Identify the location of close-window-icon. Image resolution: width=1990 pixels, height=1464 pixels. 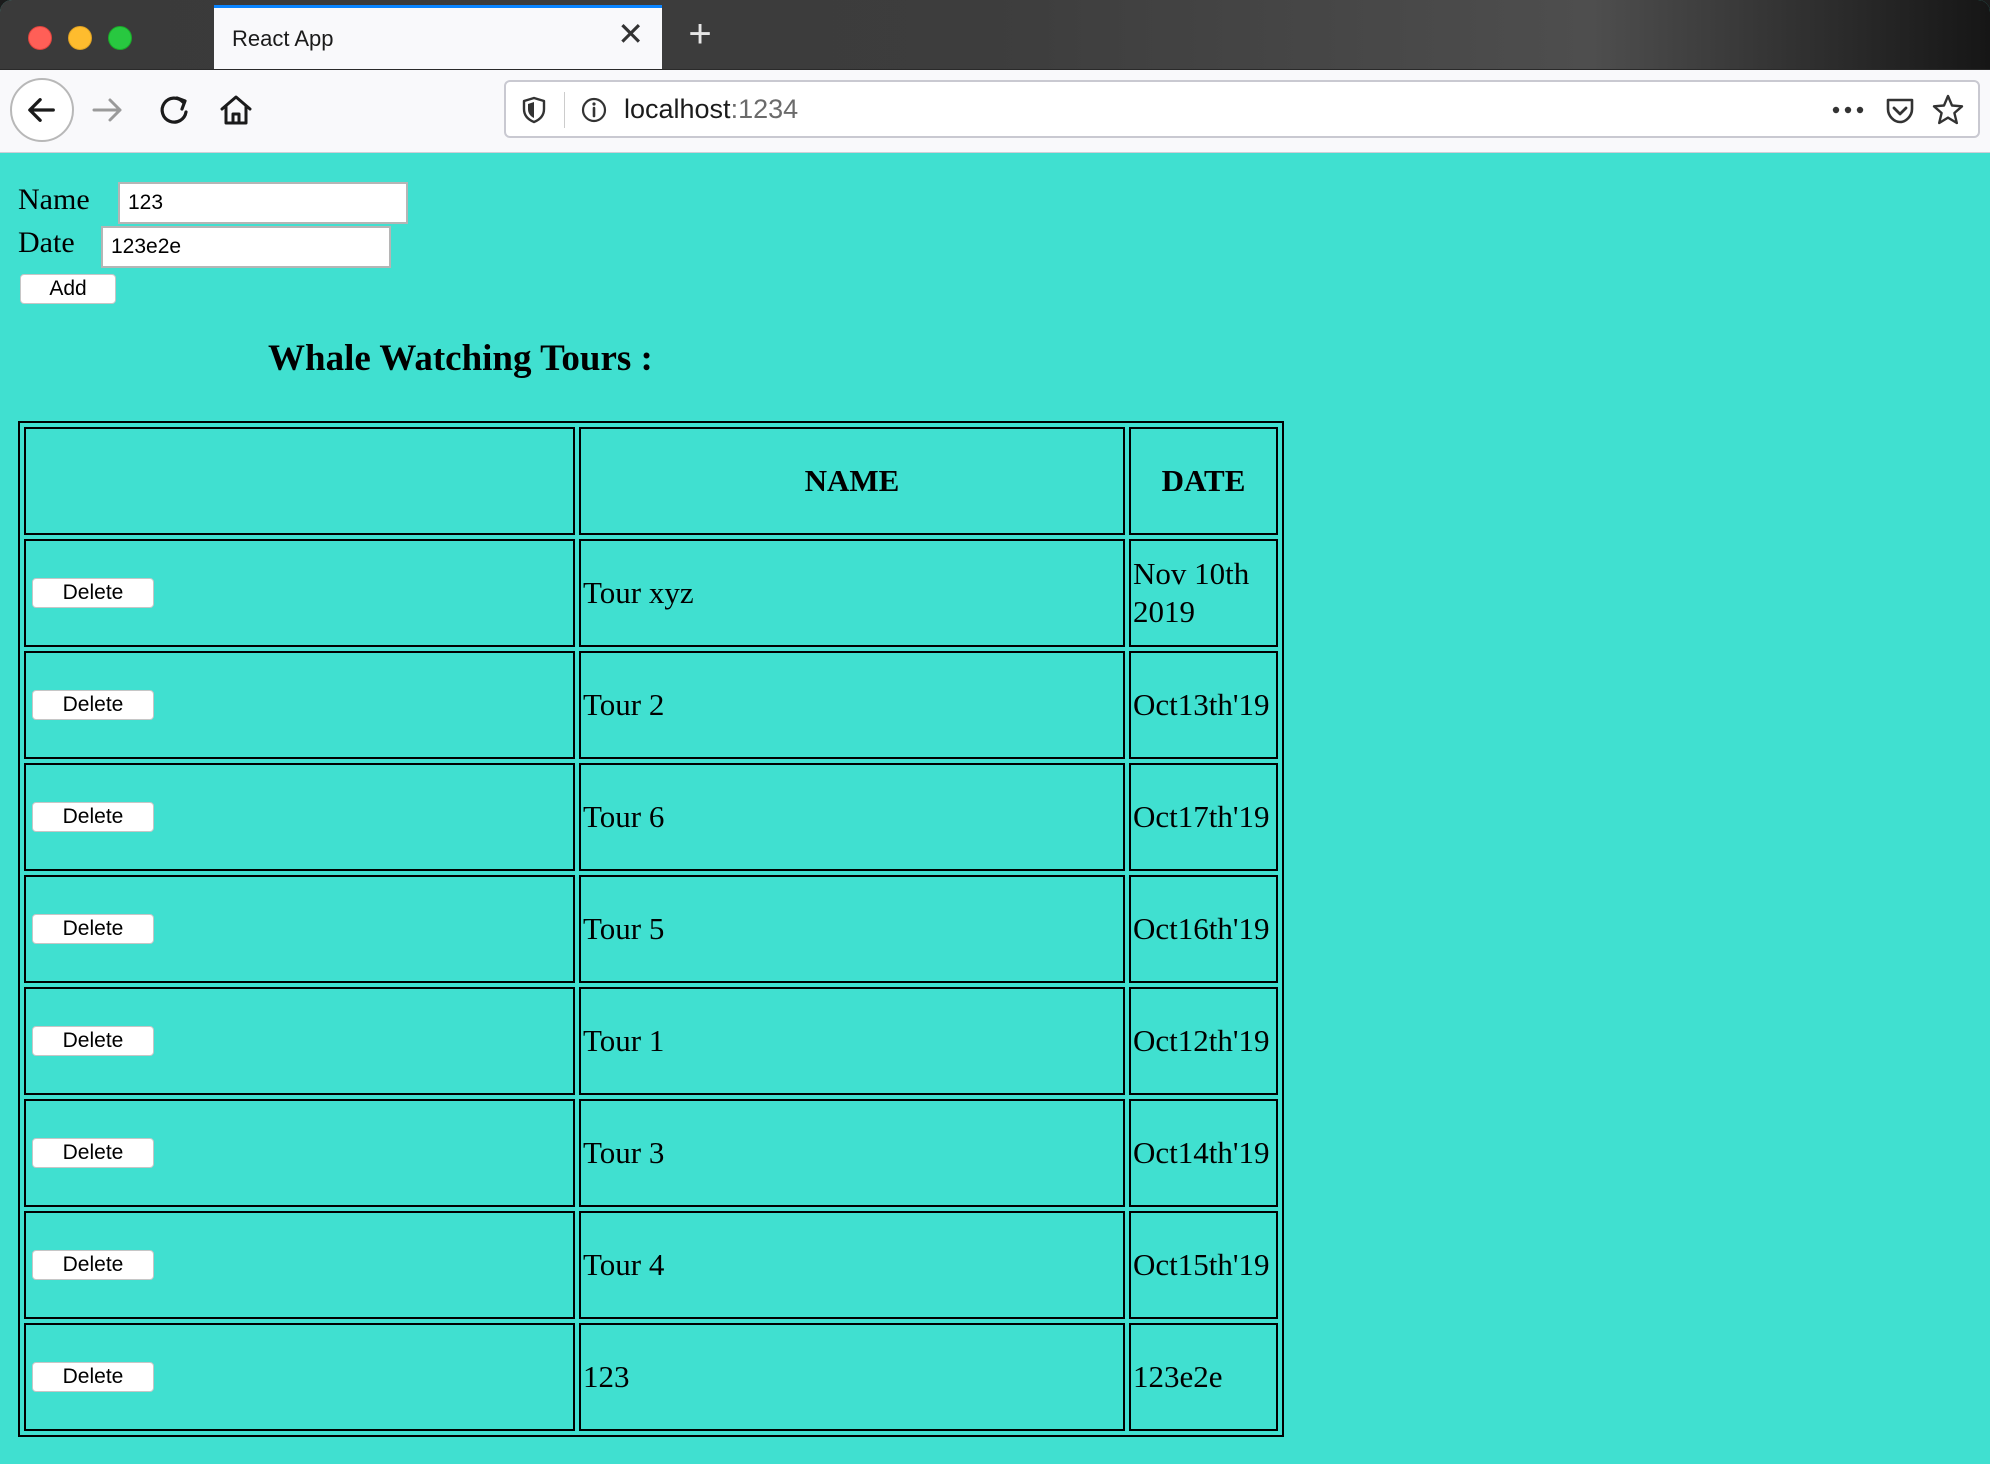
(40, 38).